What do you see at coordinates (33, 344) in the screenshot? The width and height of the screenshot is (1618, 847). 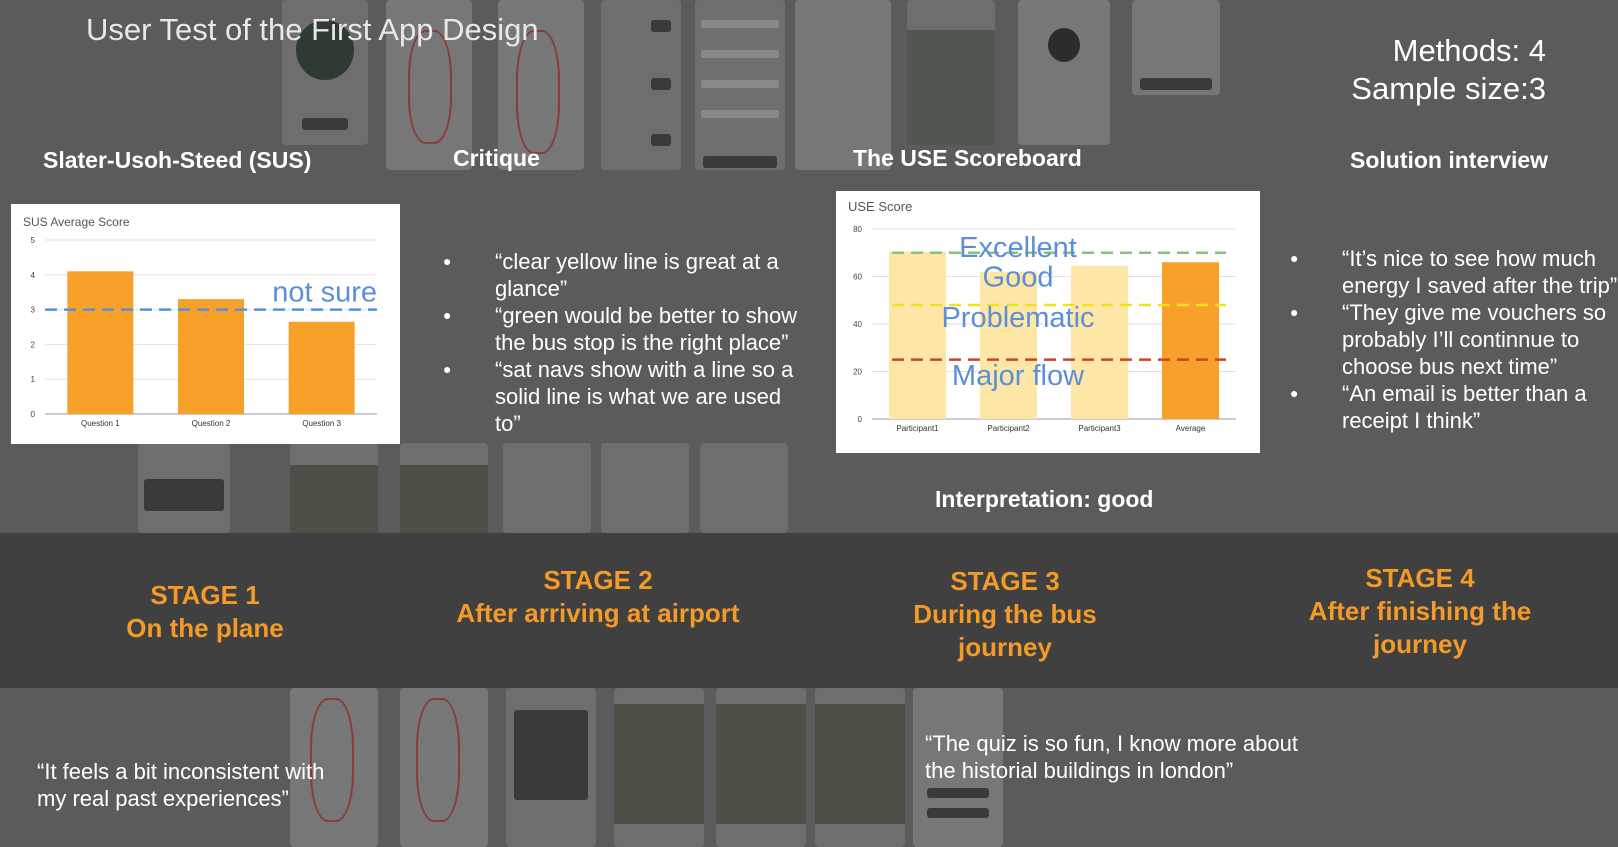 I see `y-tick-label: 2` at bounding box center [33, 344].